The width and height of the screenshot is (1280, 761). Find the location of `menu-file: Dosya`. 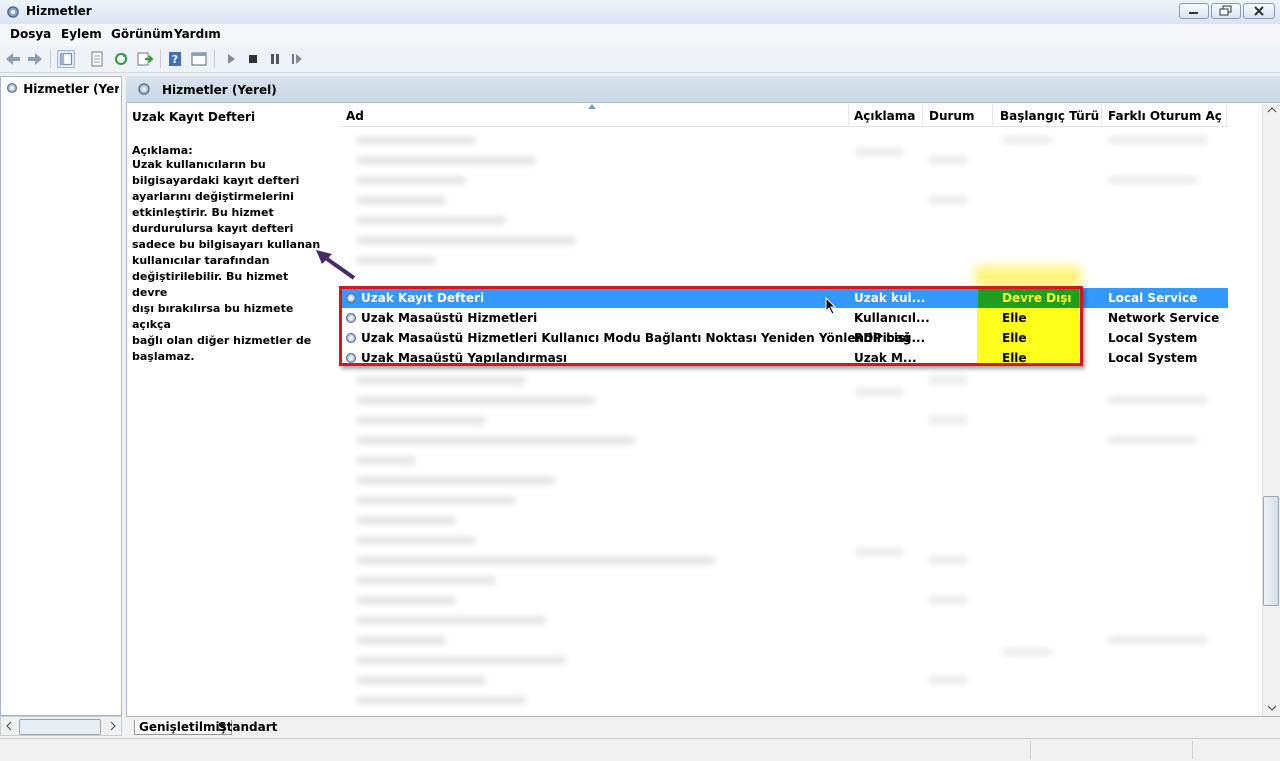

menu-file: Dosya is located at coordinates (30, 34).